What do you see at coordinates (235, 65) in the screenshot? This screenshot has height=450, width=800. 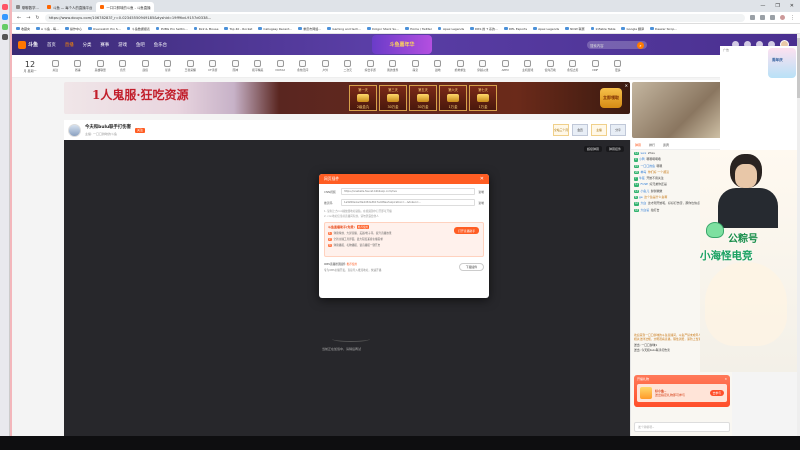 I see `category-item: 原神` at bounding box center [235, 65].